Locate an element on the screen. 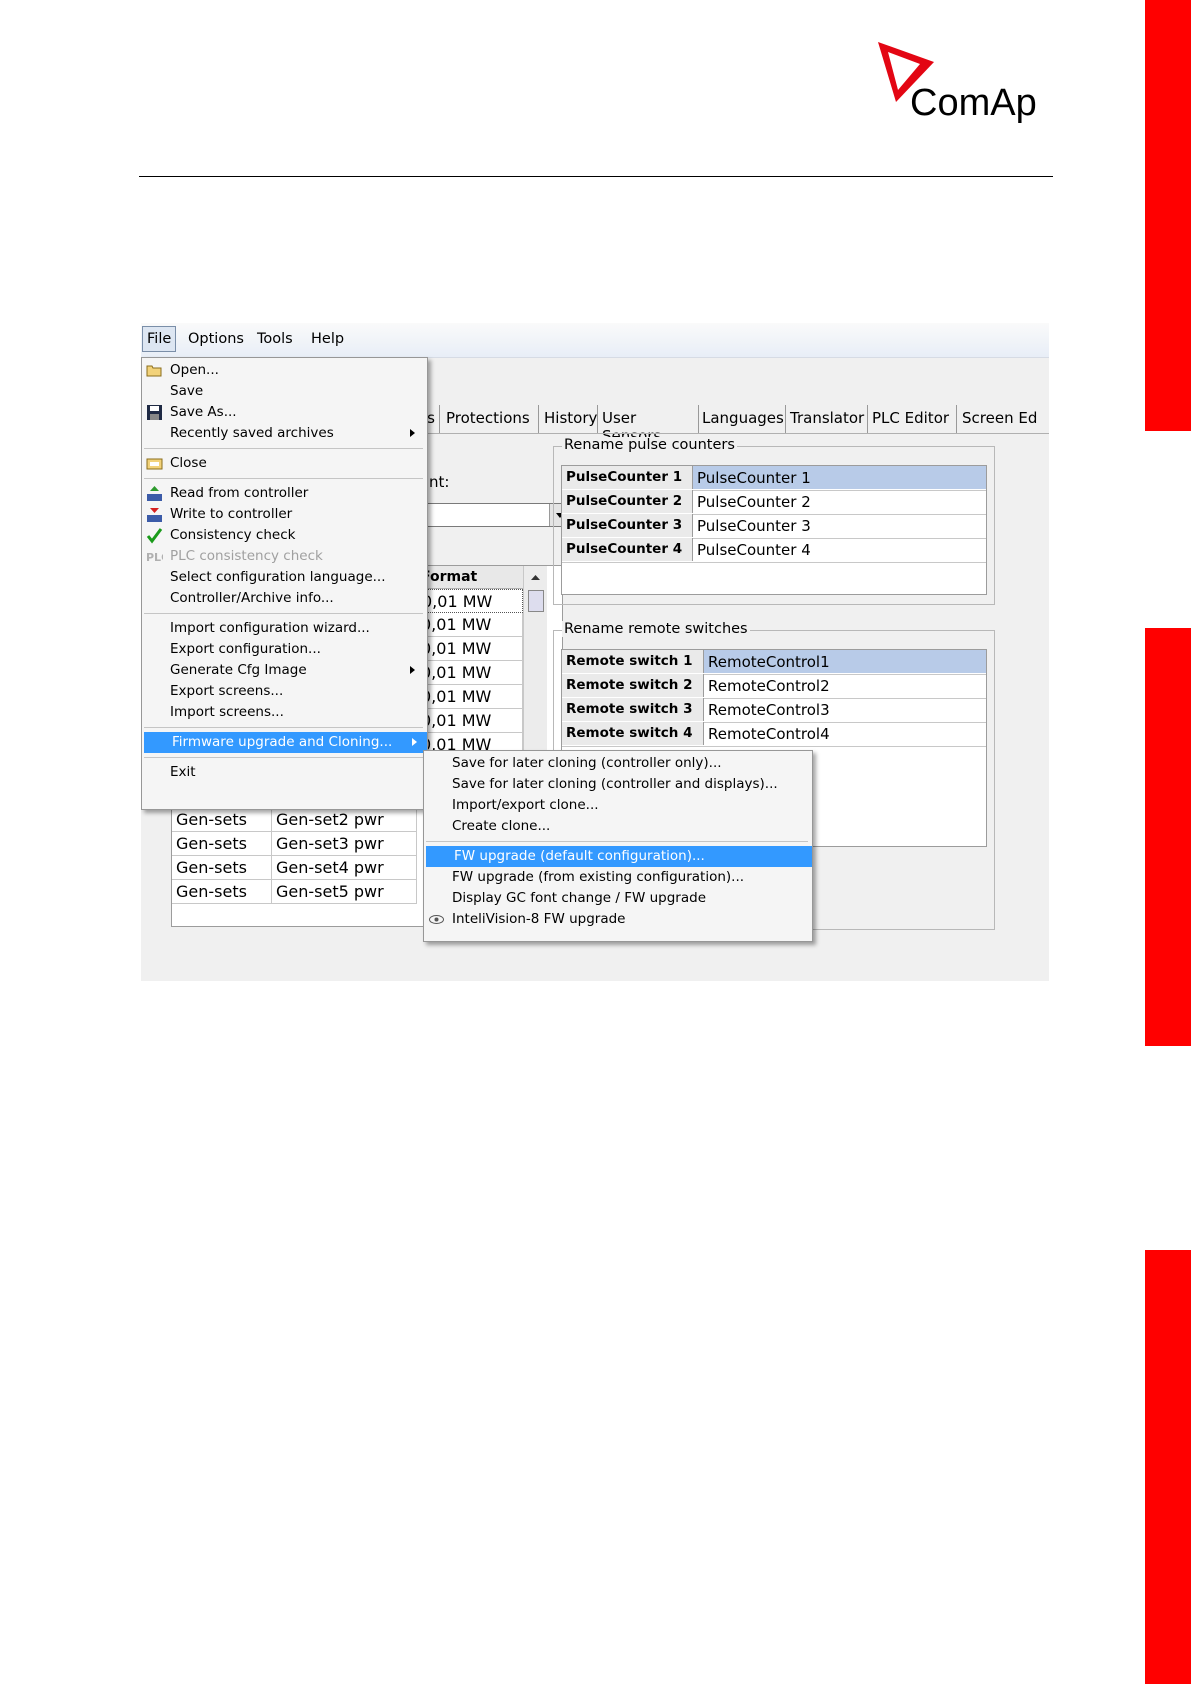 Image resolution: width=1191 pixels, height=1684 pixels. menu-item: InteliVision-8 FW upgrade is located at coordinates (617, 919).